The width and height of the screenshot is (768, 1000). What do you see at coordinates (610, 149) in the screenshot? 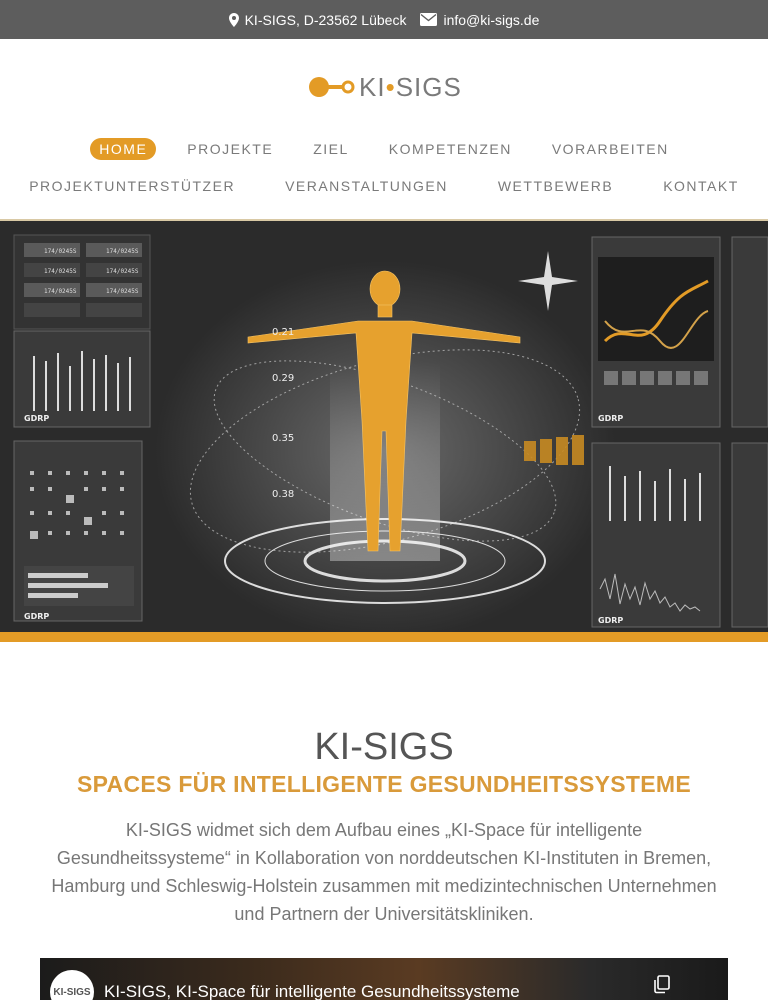
I see `nav-vorarbeiten: VORARBEITEN` at bounding box center [610, 149].